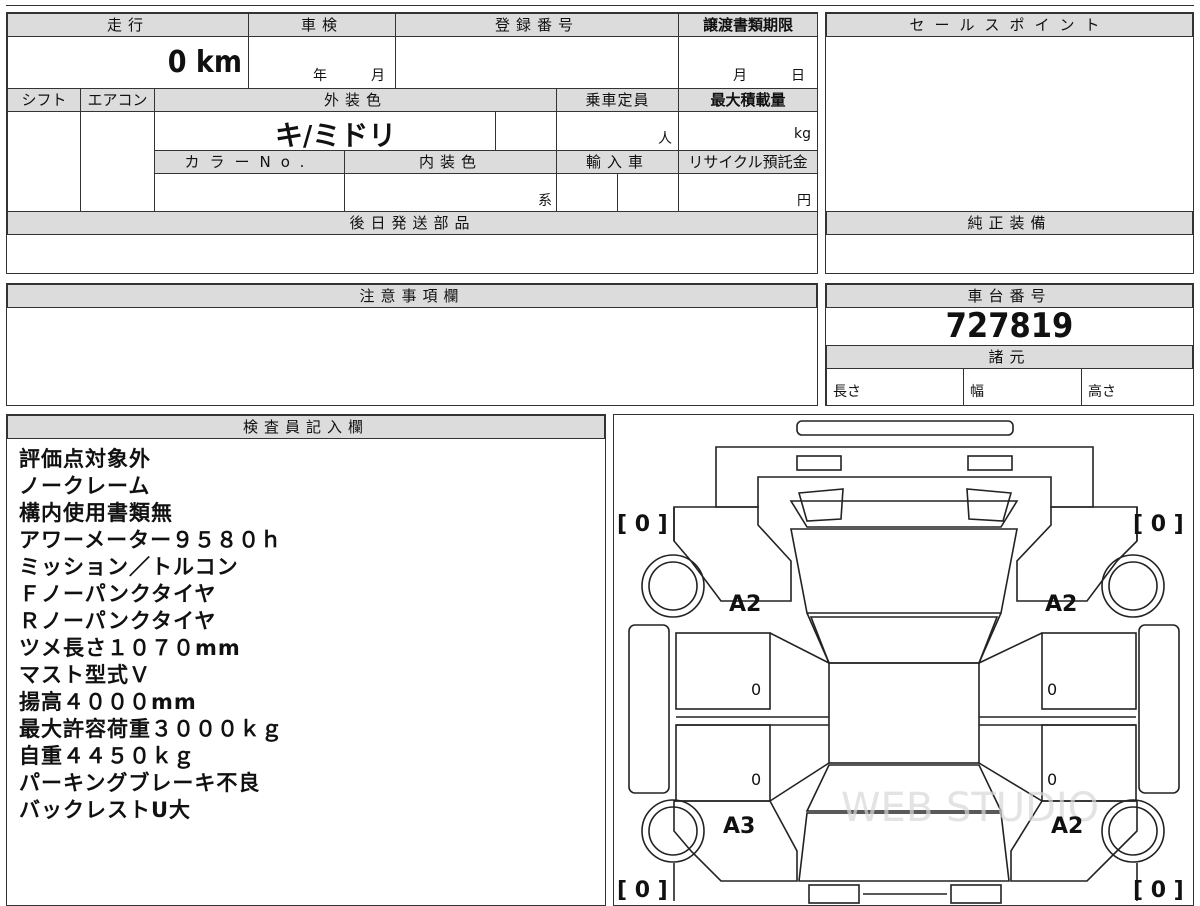  I want to click on capacity-cell: 人, so click(617, 131).